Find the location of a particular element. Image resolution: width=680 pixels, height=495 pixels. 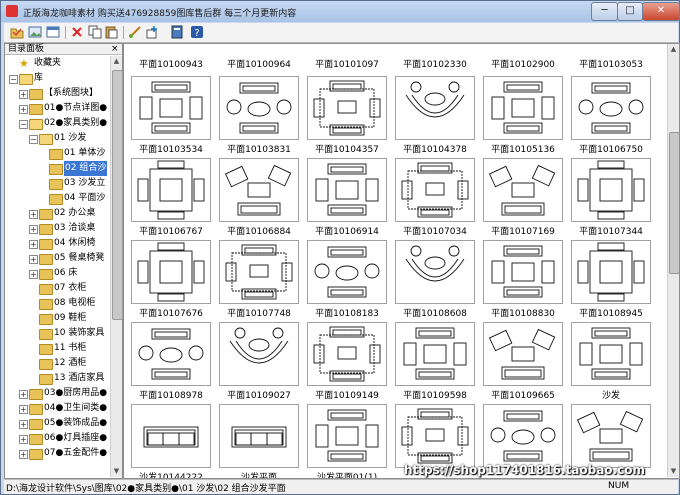

copy-icon is located at coordinates (95, 32).